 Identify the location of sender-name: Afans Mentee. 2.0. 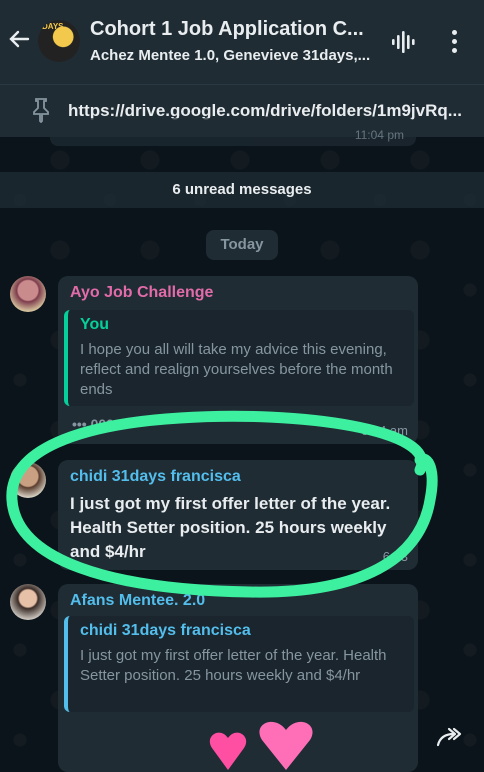
(137, 601).